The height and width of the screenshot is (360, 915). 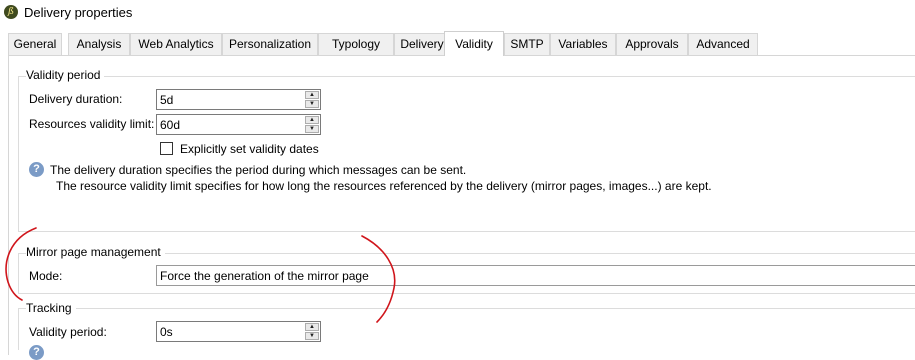 What do you see at coordinates (51, 308) in the screenshot?
I see `tracking-group-label: Tracking` at bounding box center [51, 308].